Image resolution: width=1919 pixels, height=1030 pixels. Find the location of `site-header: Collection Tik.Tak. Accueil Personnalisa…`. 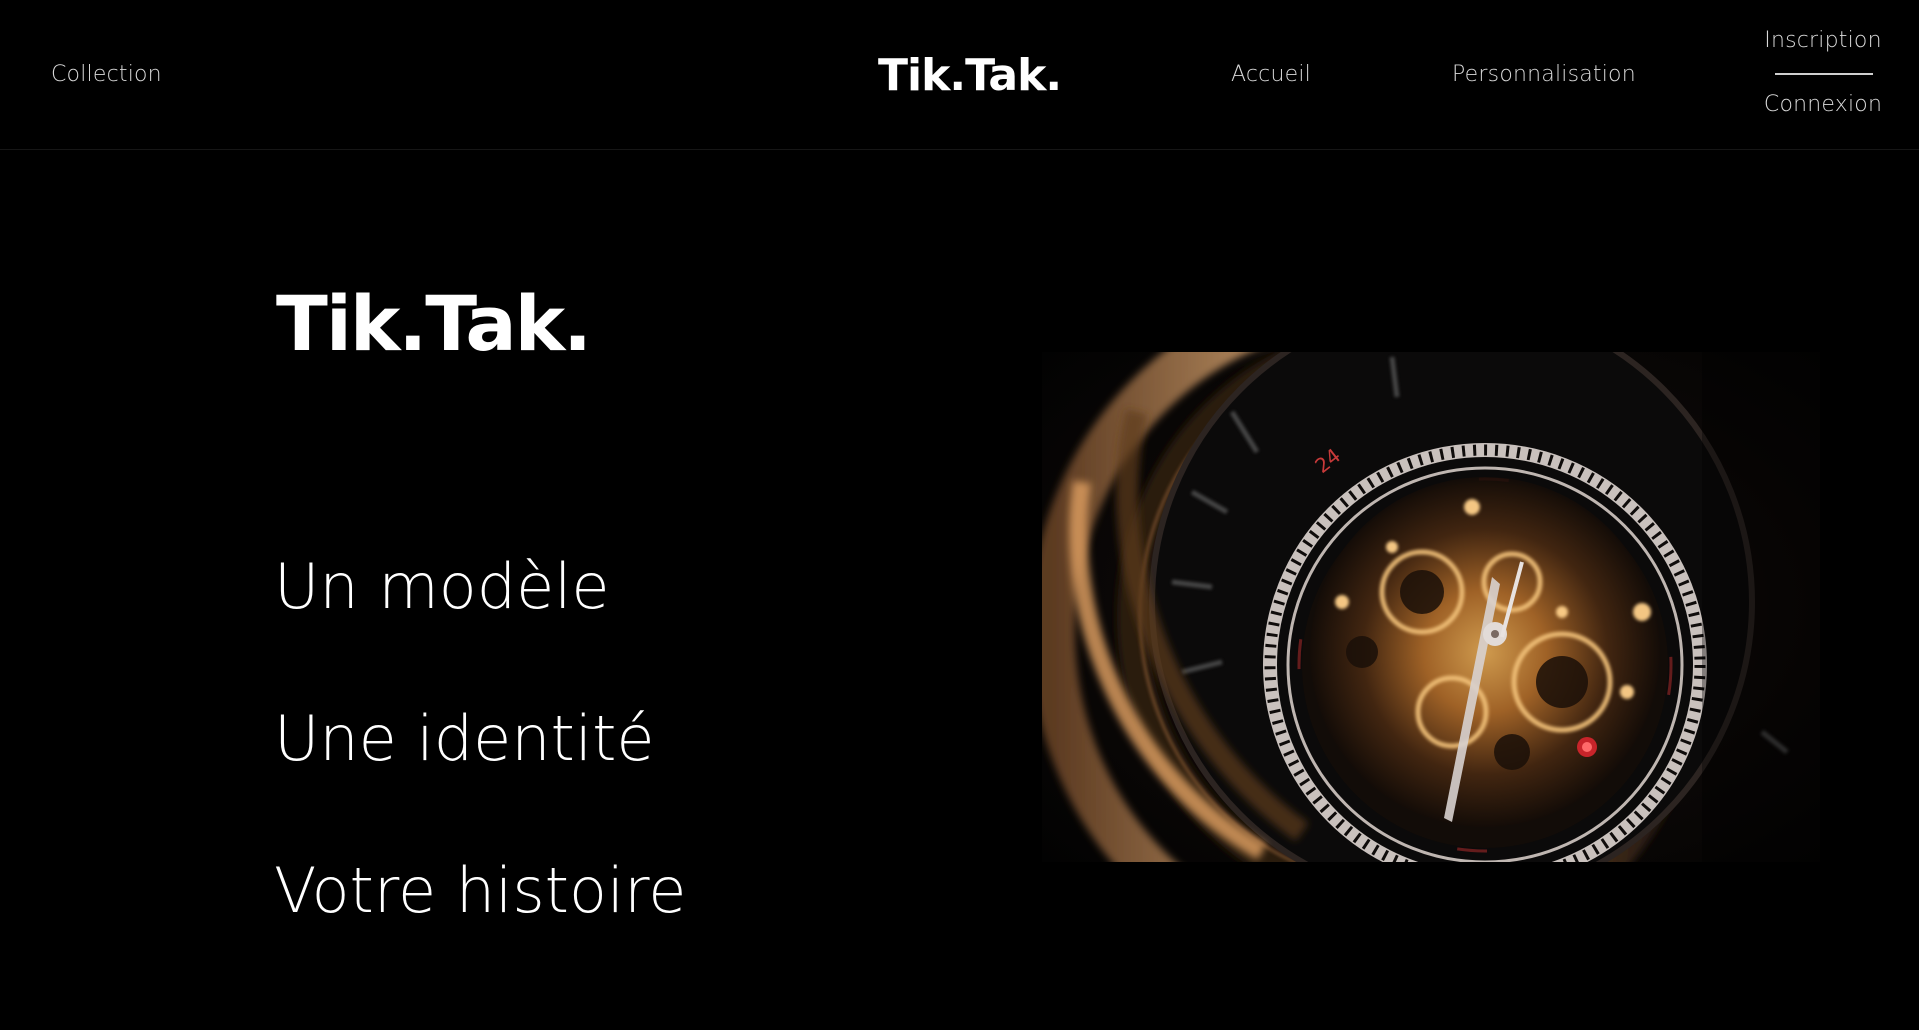

site-header: Collection Tik.Tak. Accueil Personnalisa… is located at coordinates (959, 75).